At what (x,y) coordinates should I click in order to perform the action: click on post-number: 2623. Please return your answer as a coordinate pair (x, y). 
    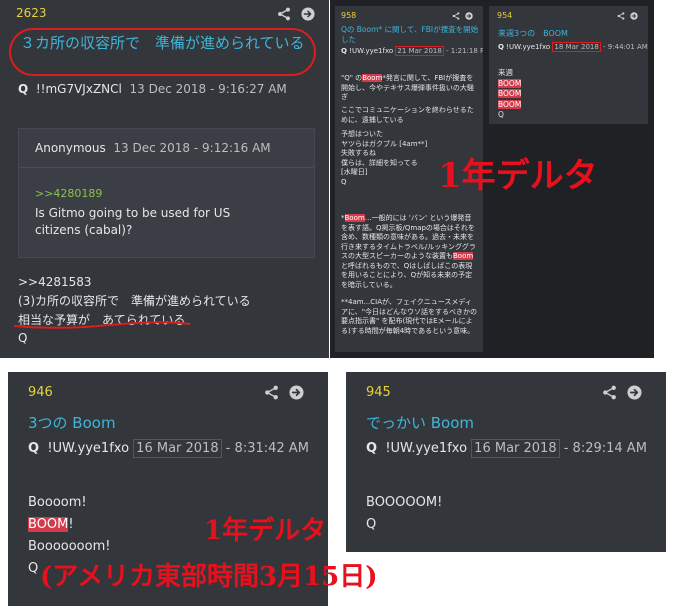
    Looking at the image, I should click on (31, 13).